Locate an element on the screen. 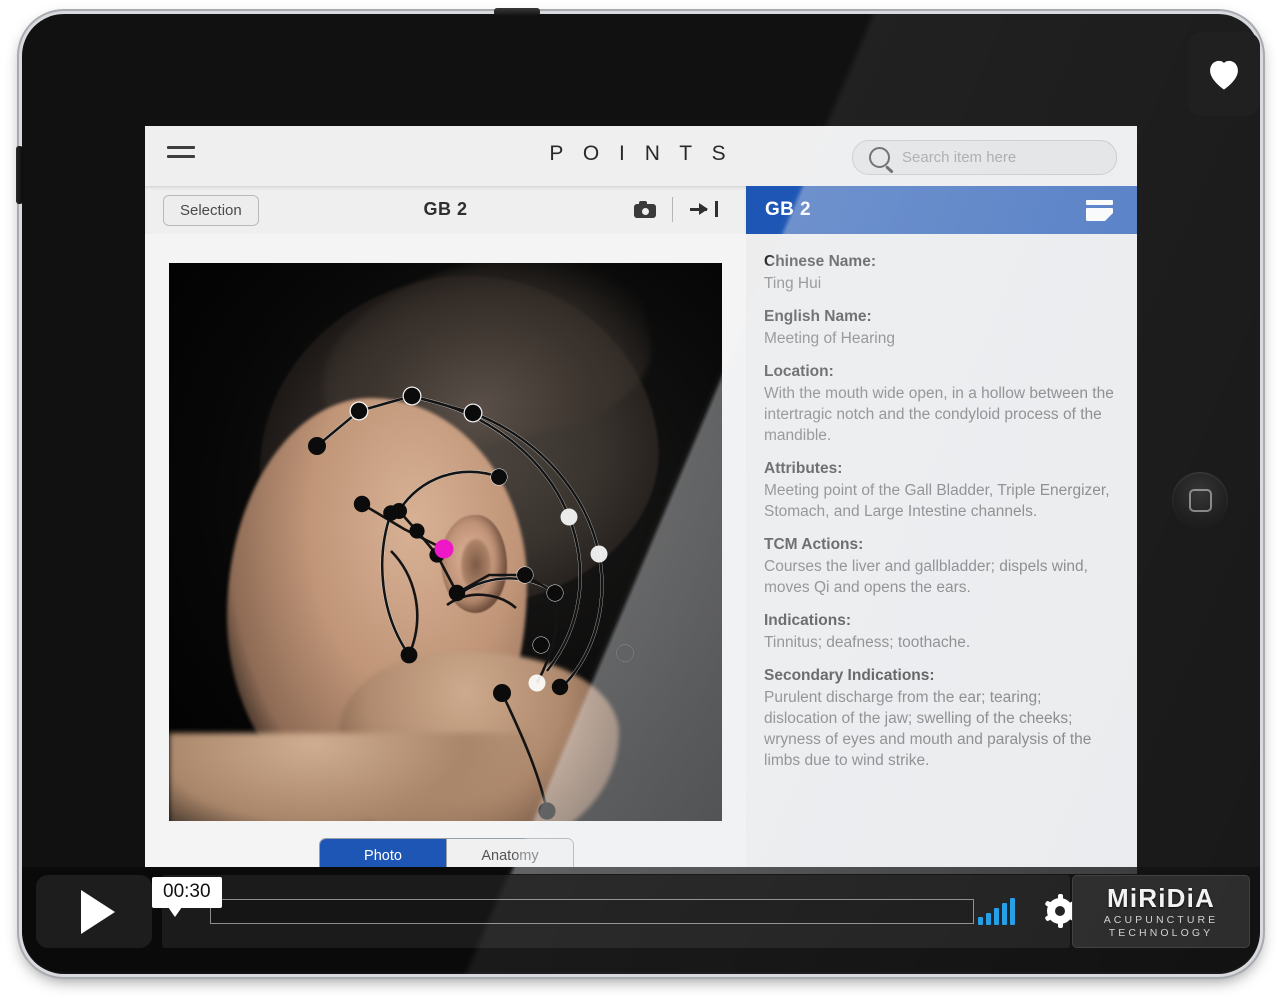 This screenshot has height=998, width=1279. detail-field-key: Secondary Indications: is located at coordinates (849, 676).